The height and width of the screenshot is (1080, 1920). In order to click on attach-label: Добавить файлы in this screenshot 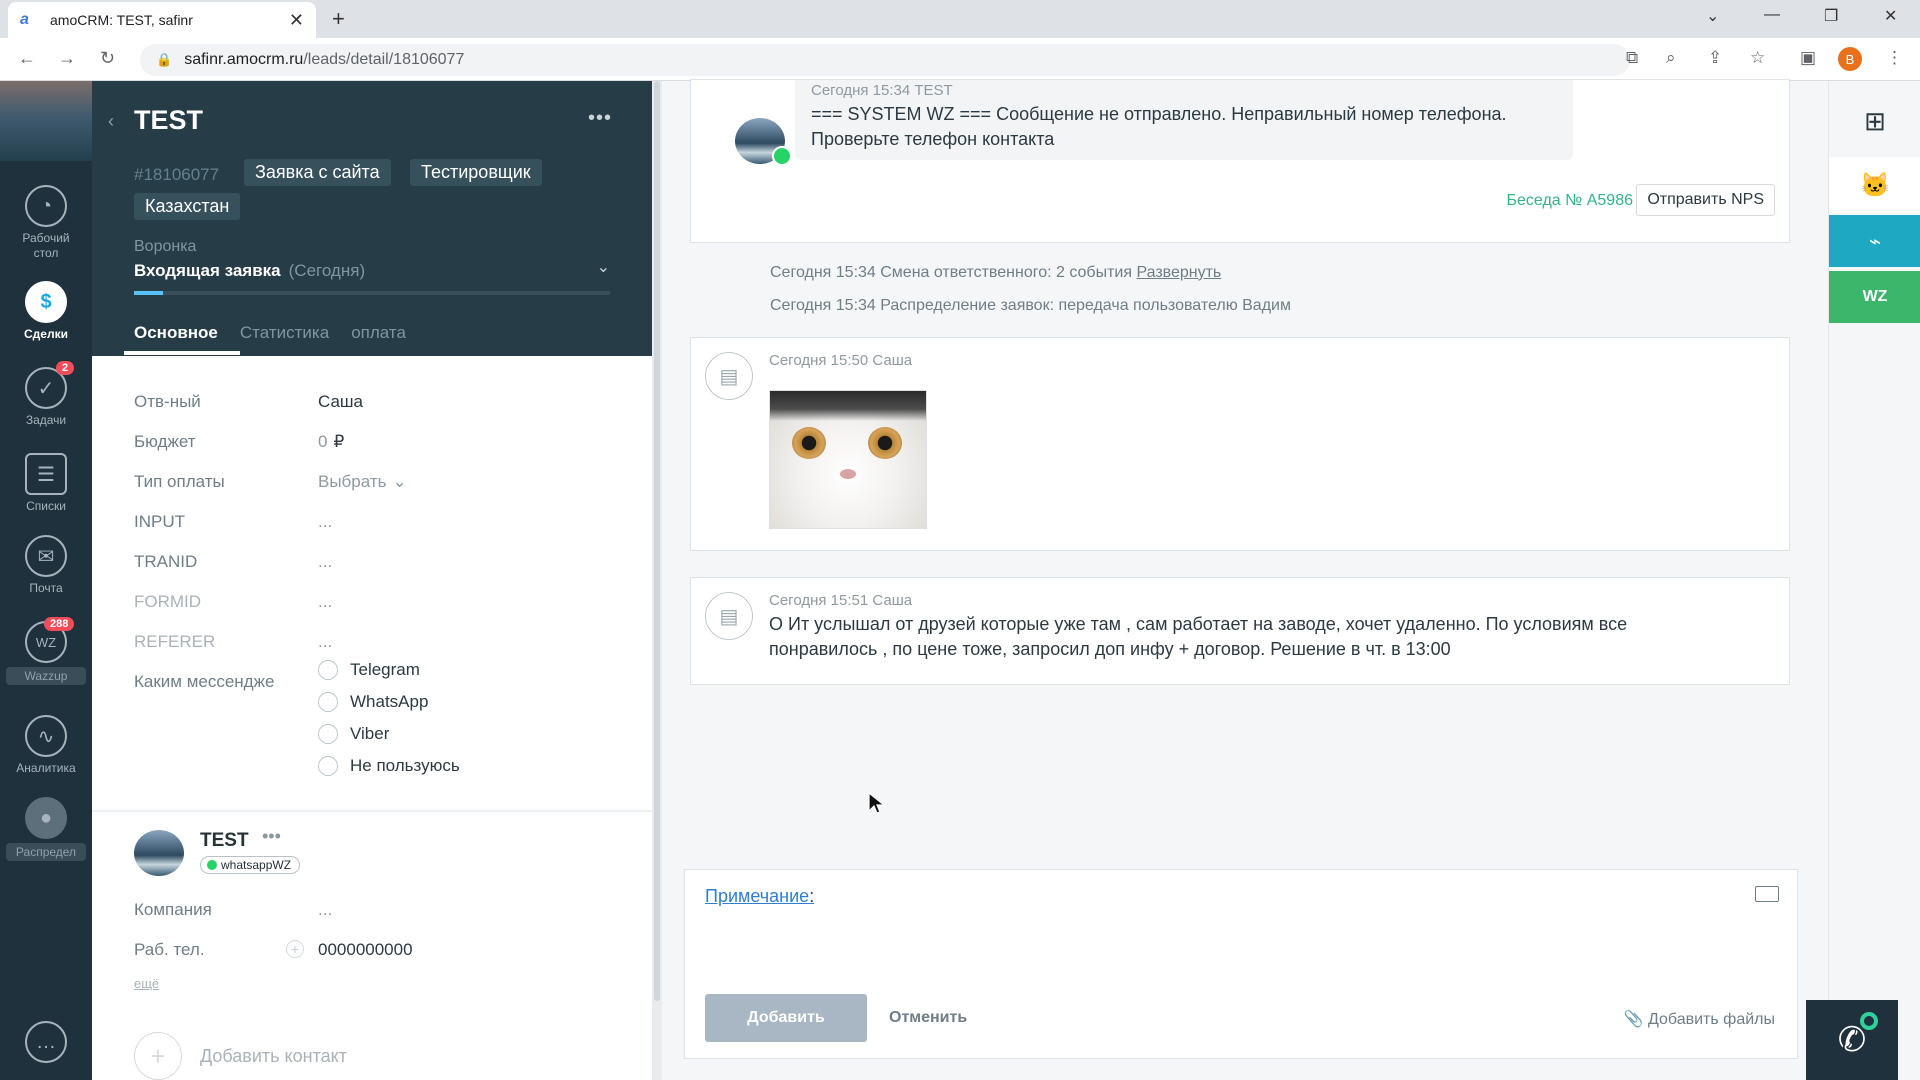, I will do `click(1711, 1019)`.